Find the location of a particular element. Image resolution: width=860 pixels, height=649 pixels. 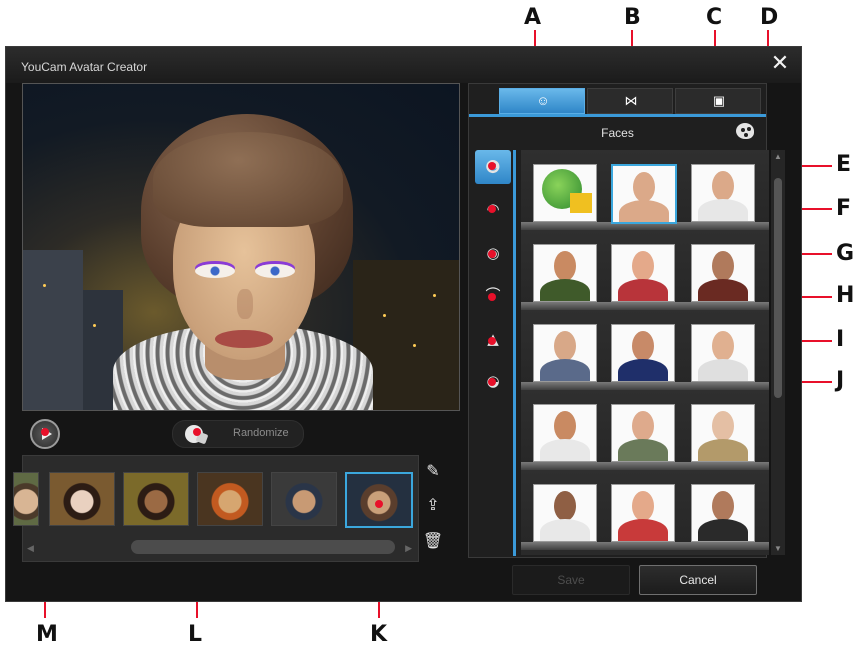

callout-dot-j is located at coordinates (492, 382).